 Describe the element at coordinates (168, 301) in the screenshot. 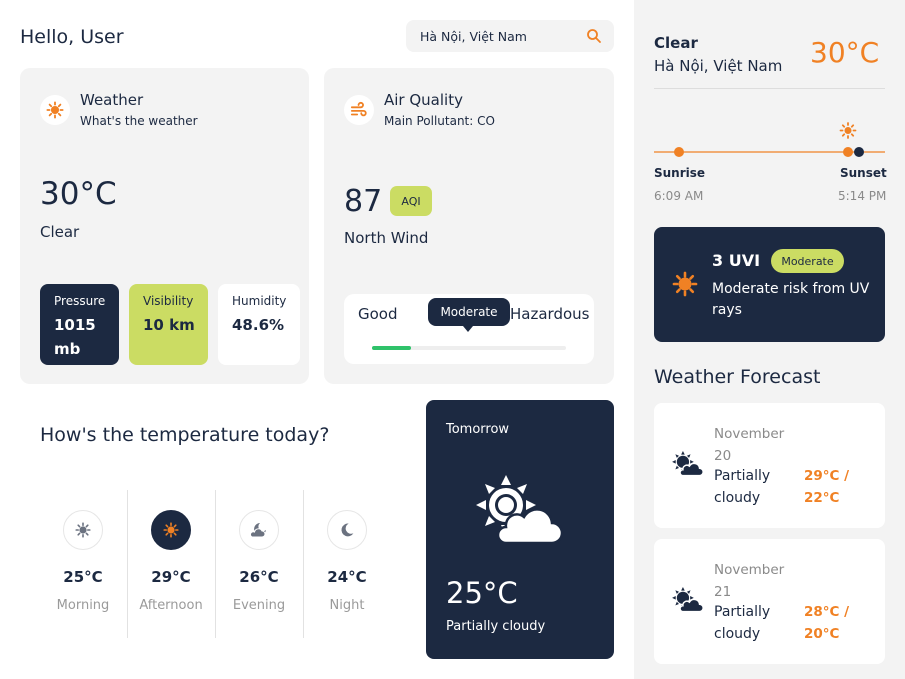

I see `visibility-label: Visibility` at that location.